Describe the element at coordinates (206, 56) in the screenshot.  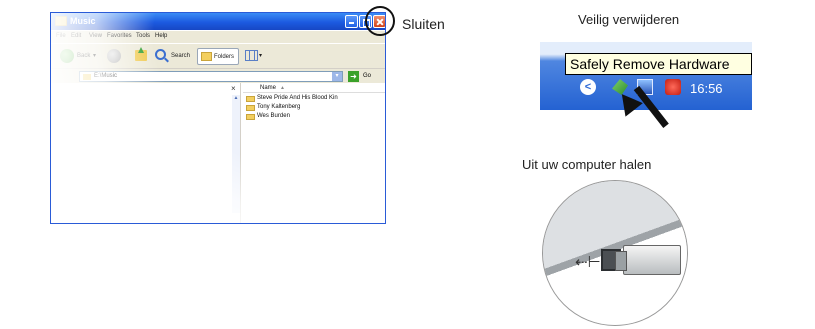
I see `folders-icon` at that location.